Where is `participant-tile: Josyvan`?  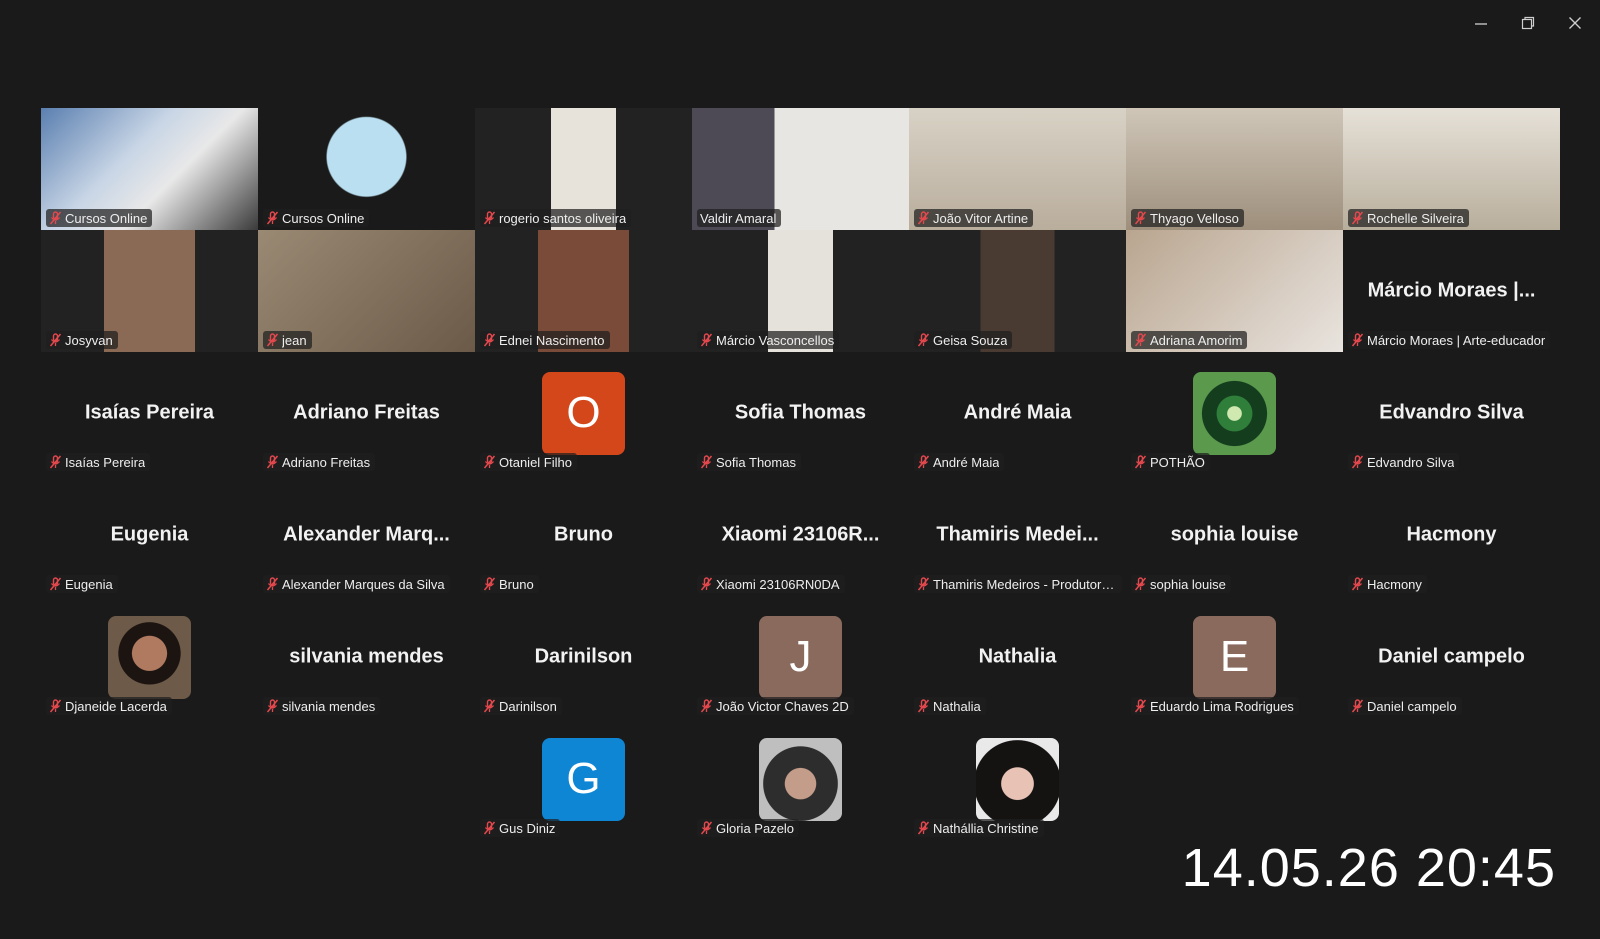 participant-tile: Josyvan is located at coordinates (149, 291).